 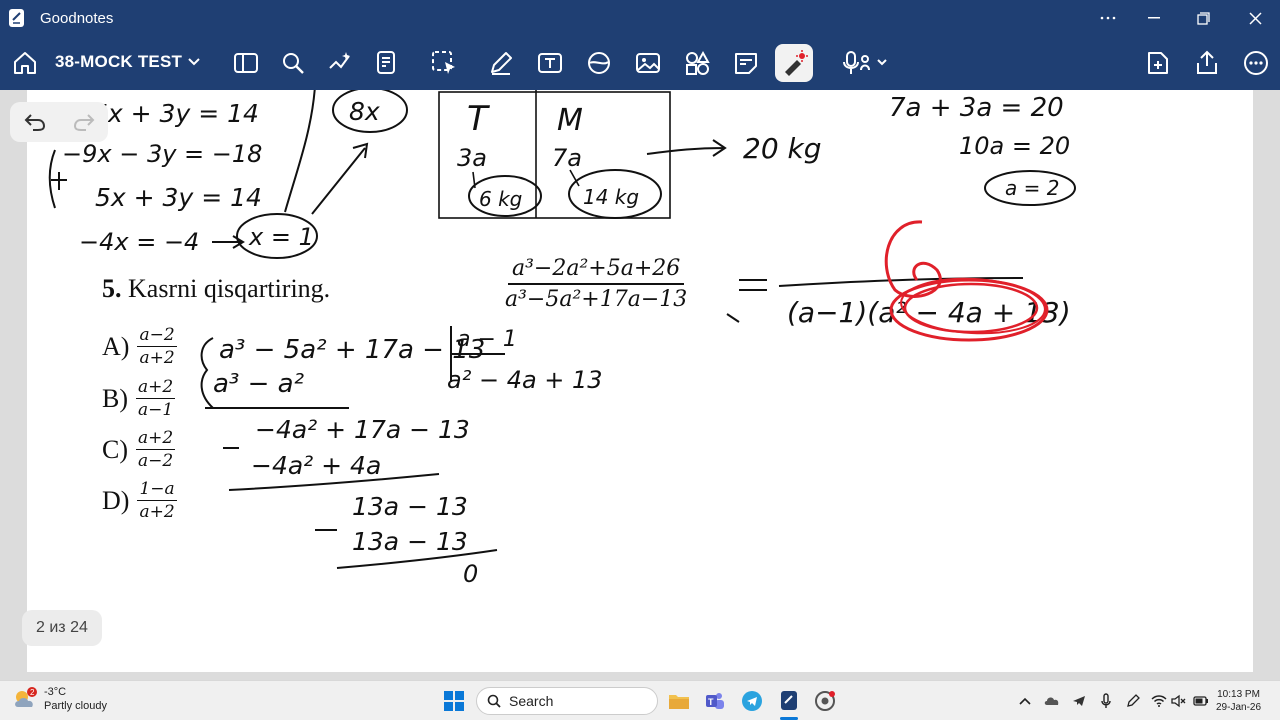 What do you see at coordinates (525, 380) in the screenshot?
I see `ink-div-quotient: a² − 4a + 13` at bounding box center [525, 380].